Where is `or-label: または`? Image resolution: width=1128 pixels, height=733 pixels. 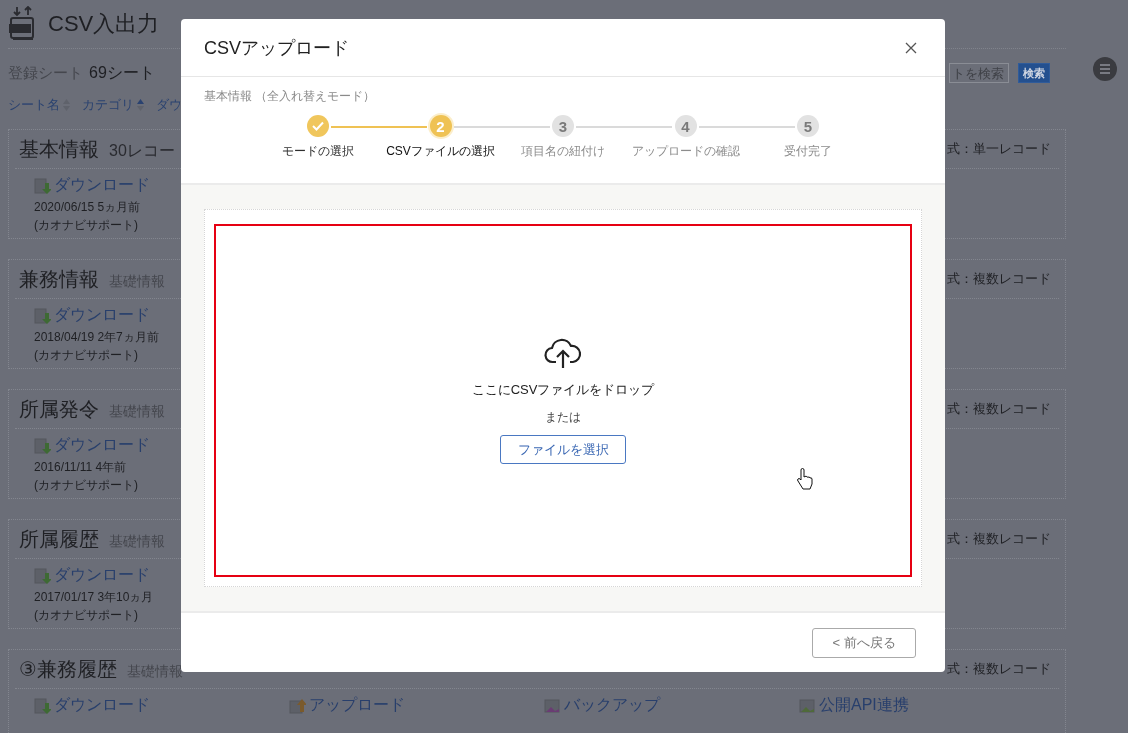 or-label: または is located at coordinates (563, 417).